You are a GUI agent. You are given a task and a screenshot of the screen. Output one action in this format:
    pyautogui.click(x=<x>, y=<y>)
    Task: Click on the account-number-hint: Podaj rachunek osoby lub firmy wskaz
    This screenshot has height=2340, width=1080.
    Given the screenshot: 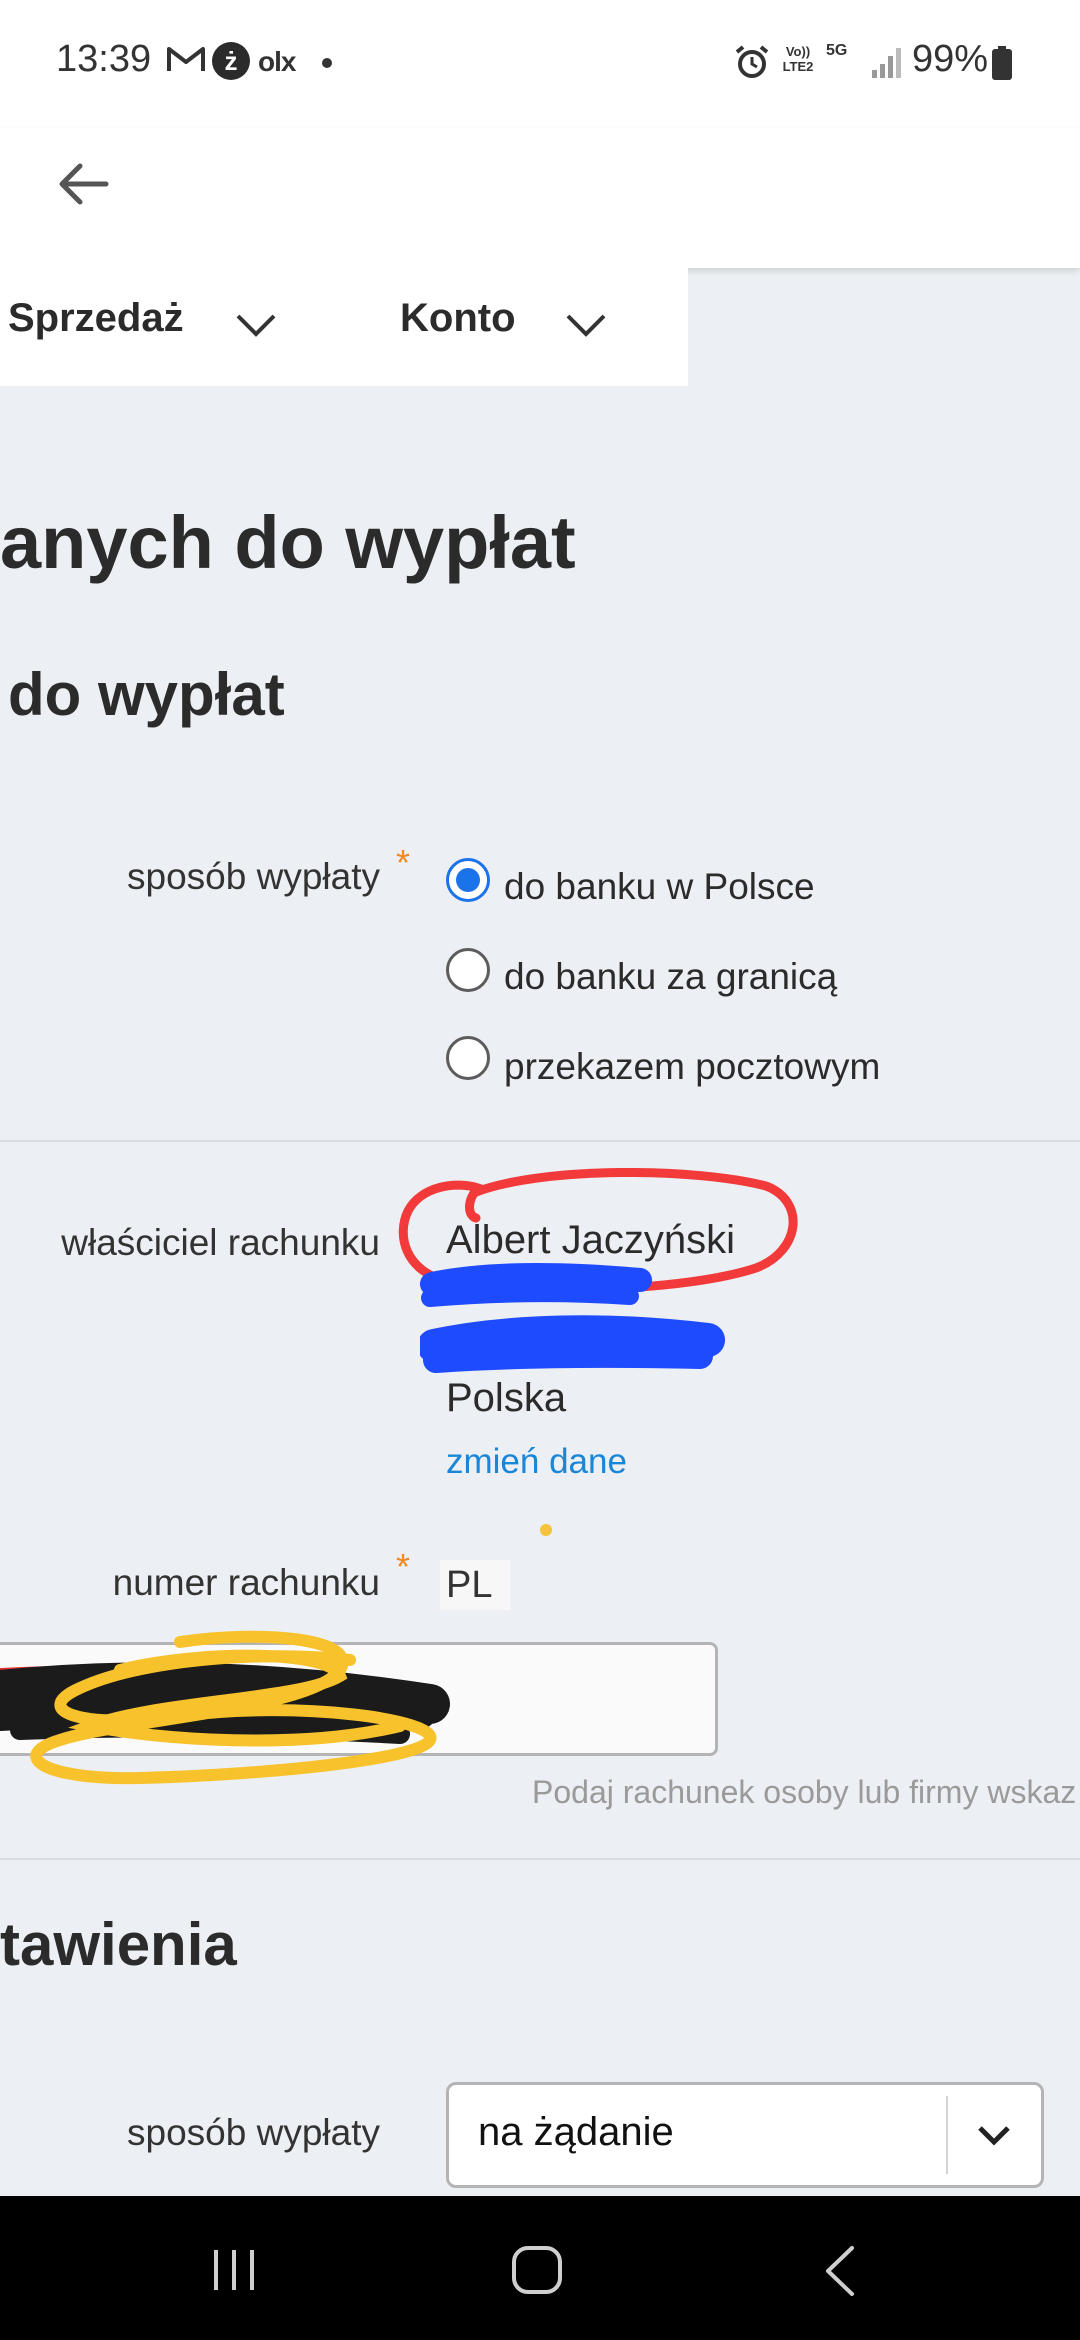 What is the action you would take?
    pyautogui.click(x=804, y=1792)
    